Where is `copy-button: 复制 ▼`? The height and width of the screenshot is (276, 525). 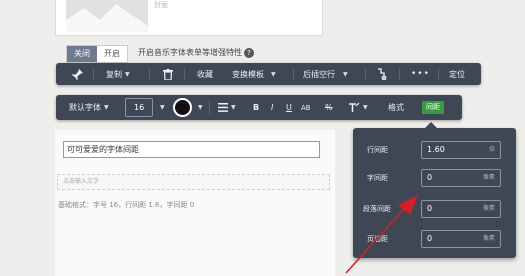
copy-button: 复制 ▼ is located at coordinates (118, 74).